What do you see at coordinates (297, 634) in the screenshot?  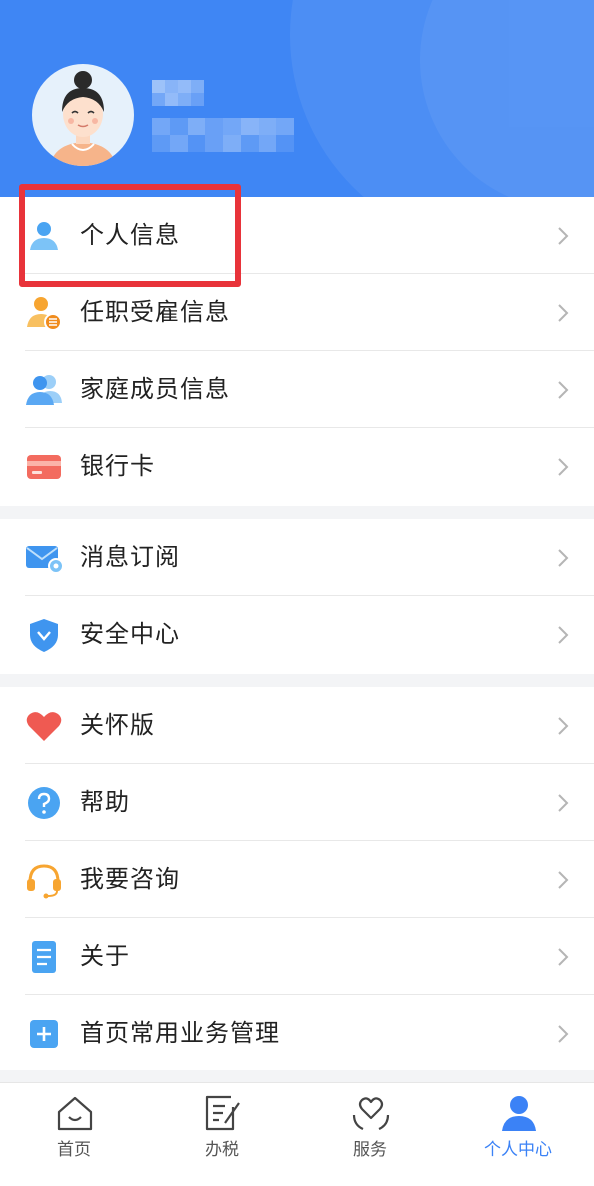 I see `menu-item-security-center: 安全中心` at bounding box center [297, 634].